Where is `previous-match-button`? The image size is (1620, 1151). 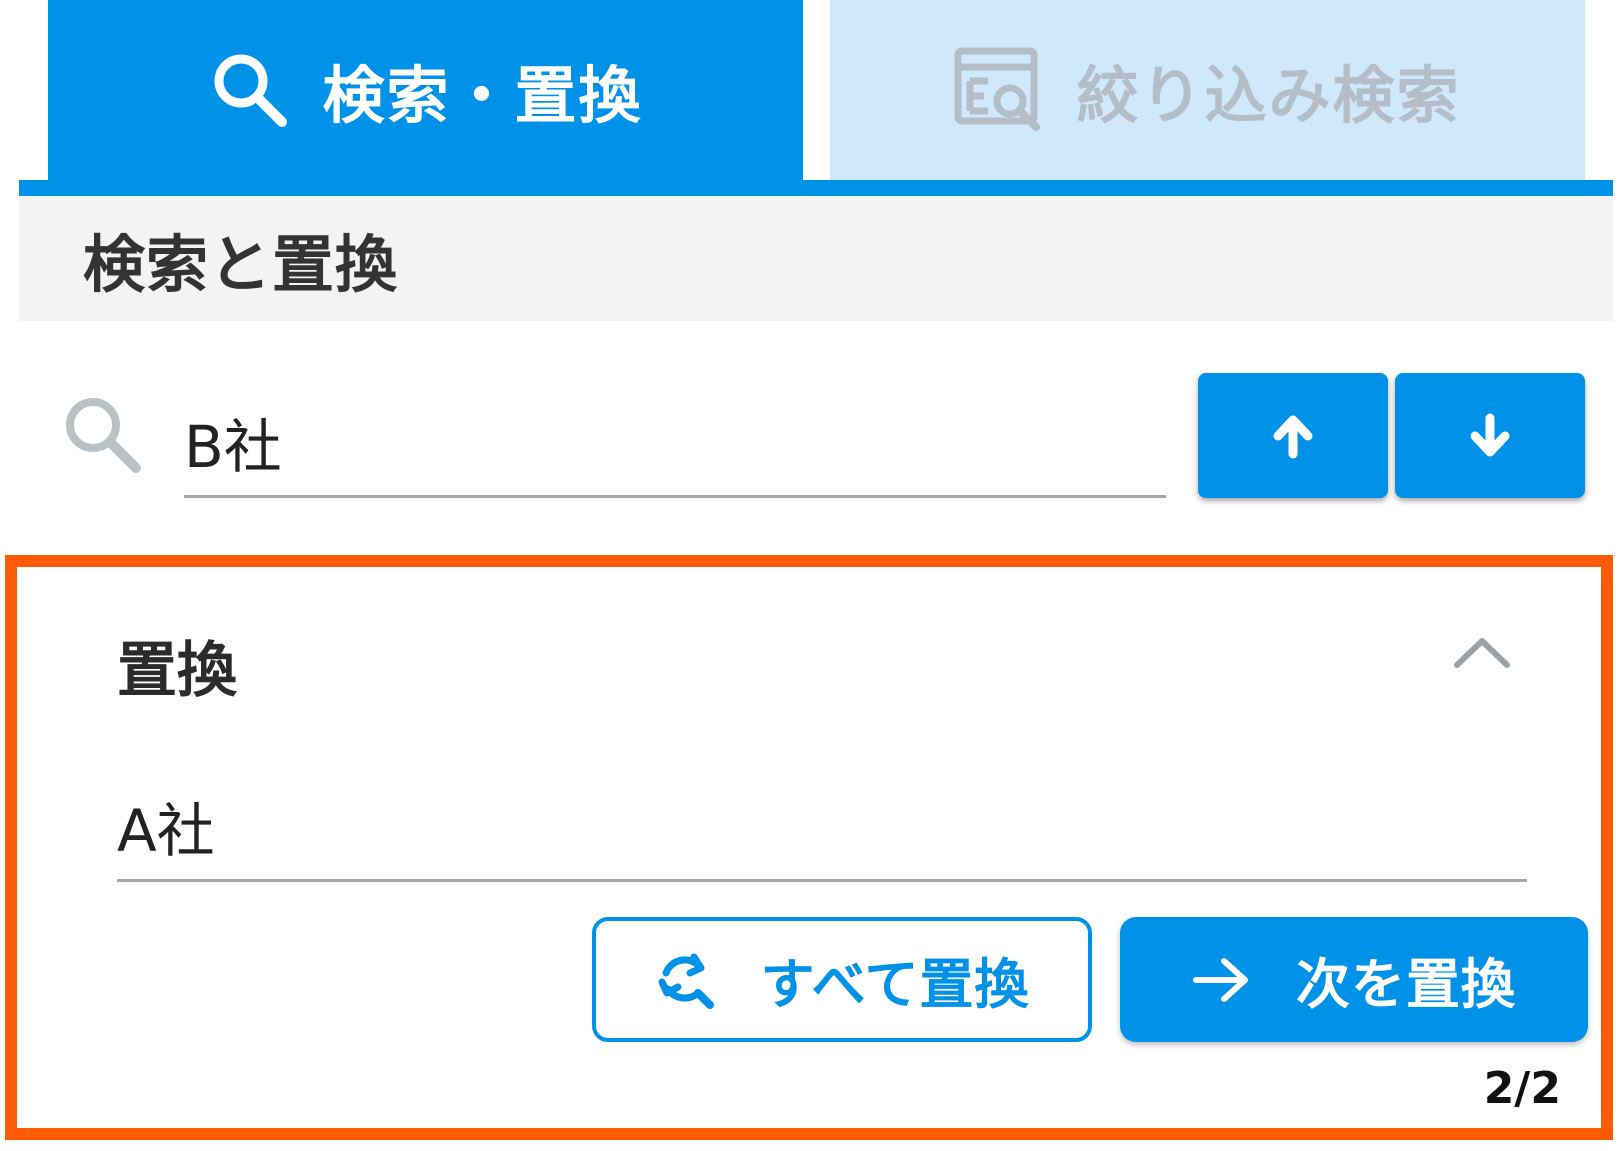 previous-match-button is located at coordinates (1293, 435).